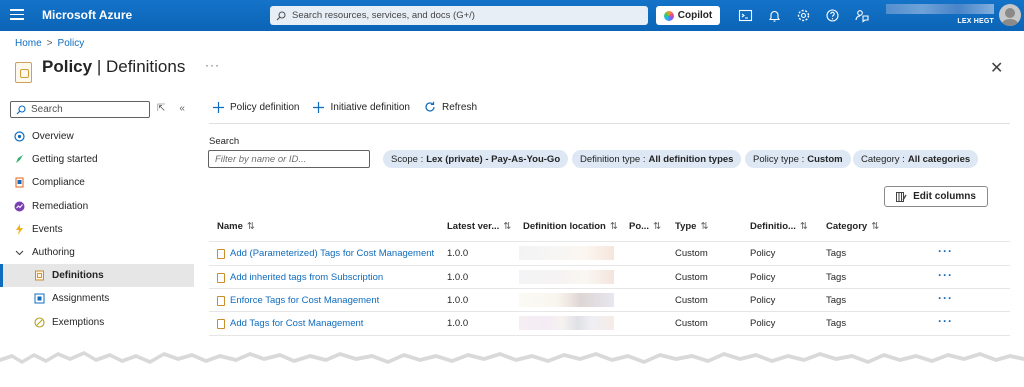 This screenshot has height=387, width=1024. Describe the element at coordinates (78, 322) in the screenshot. I see `sidebar-item-label: Exemptions` at that location.